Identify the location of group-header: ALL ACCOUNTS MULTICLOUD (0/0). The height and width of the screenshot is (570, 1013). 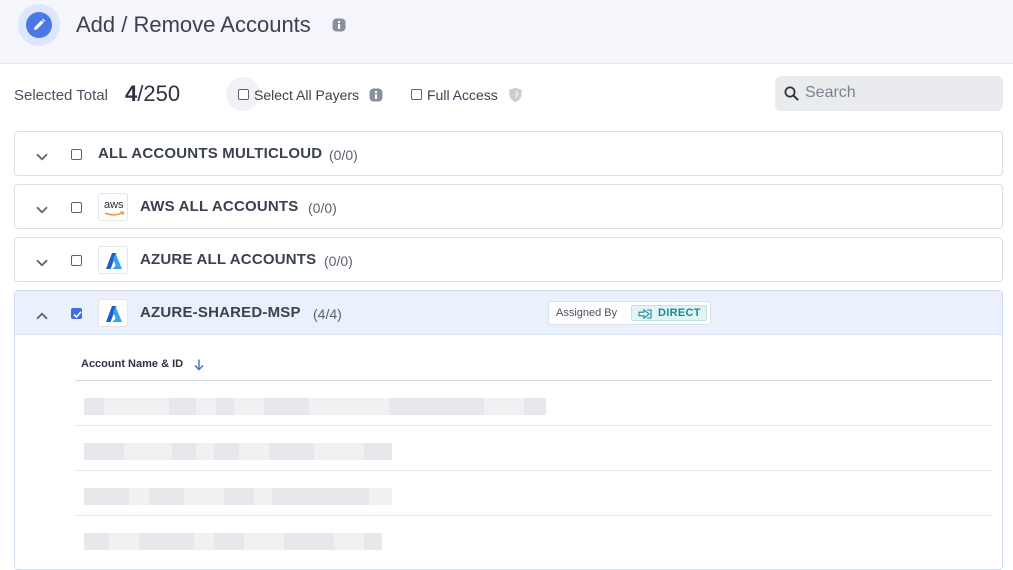
(508, 154).